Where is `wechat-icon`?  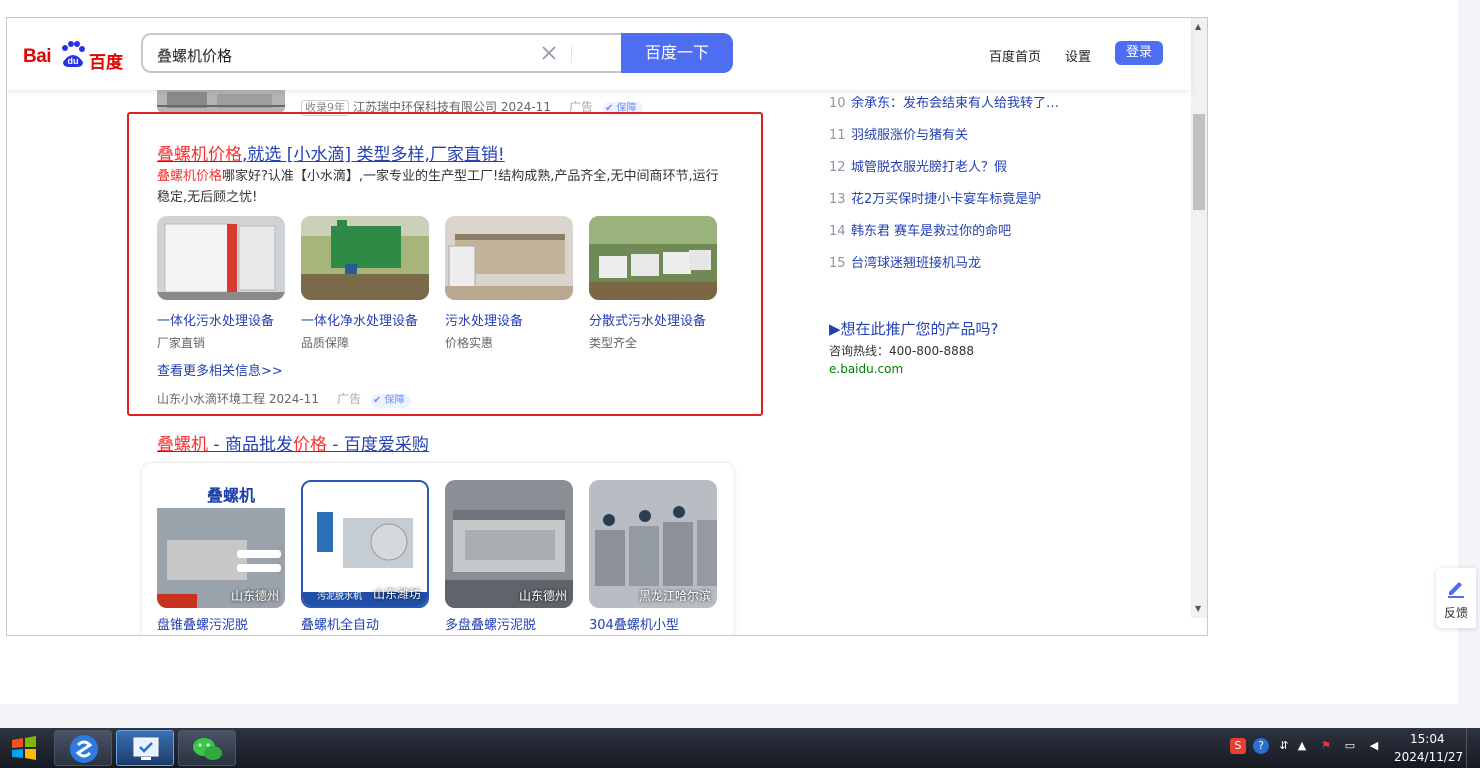
wechat-icon is located at coordinates (207, 749).